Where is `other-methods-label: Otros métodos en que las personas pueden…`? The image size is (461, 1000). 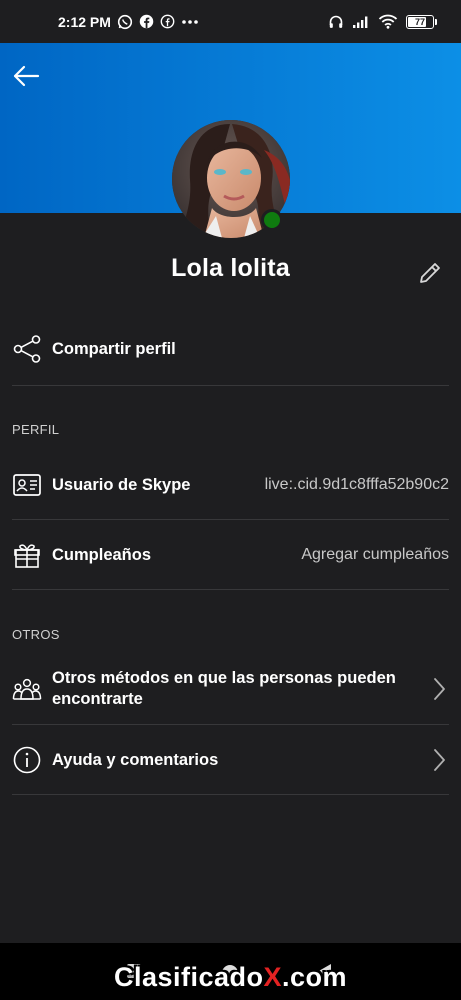 other-methods-label: Otros métodos en que las personas pueden… is located at coordinates (224, 688).